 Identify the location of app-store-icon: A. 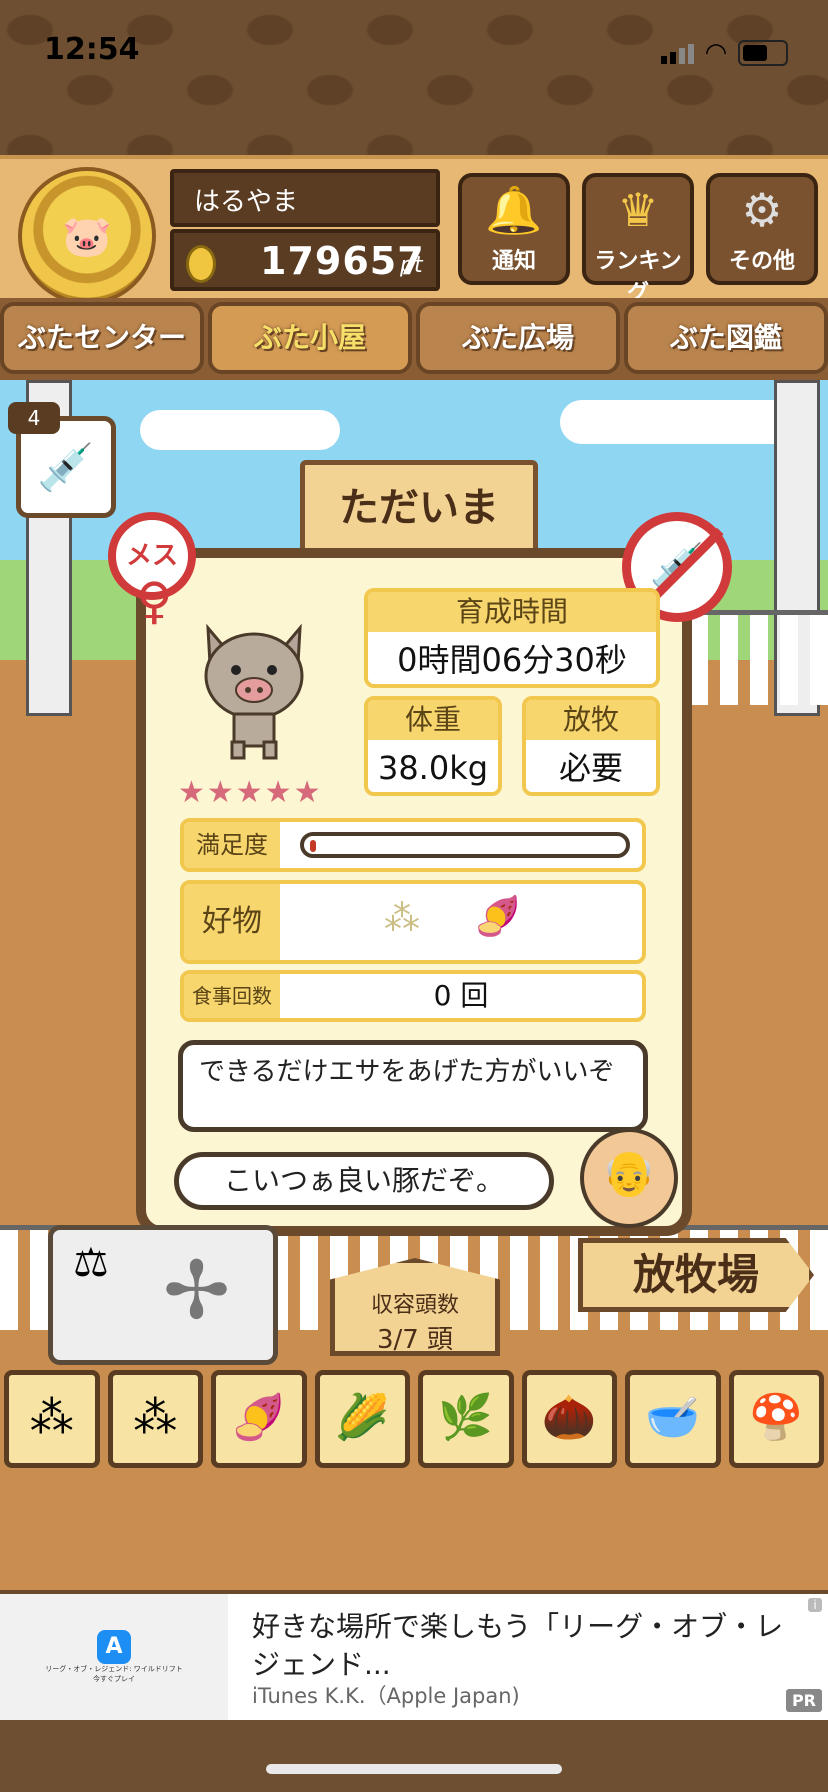
(114, 1647).